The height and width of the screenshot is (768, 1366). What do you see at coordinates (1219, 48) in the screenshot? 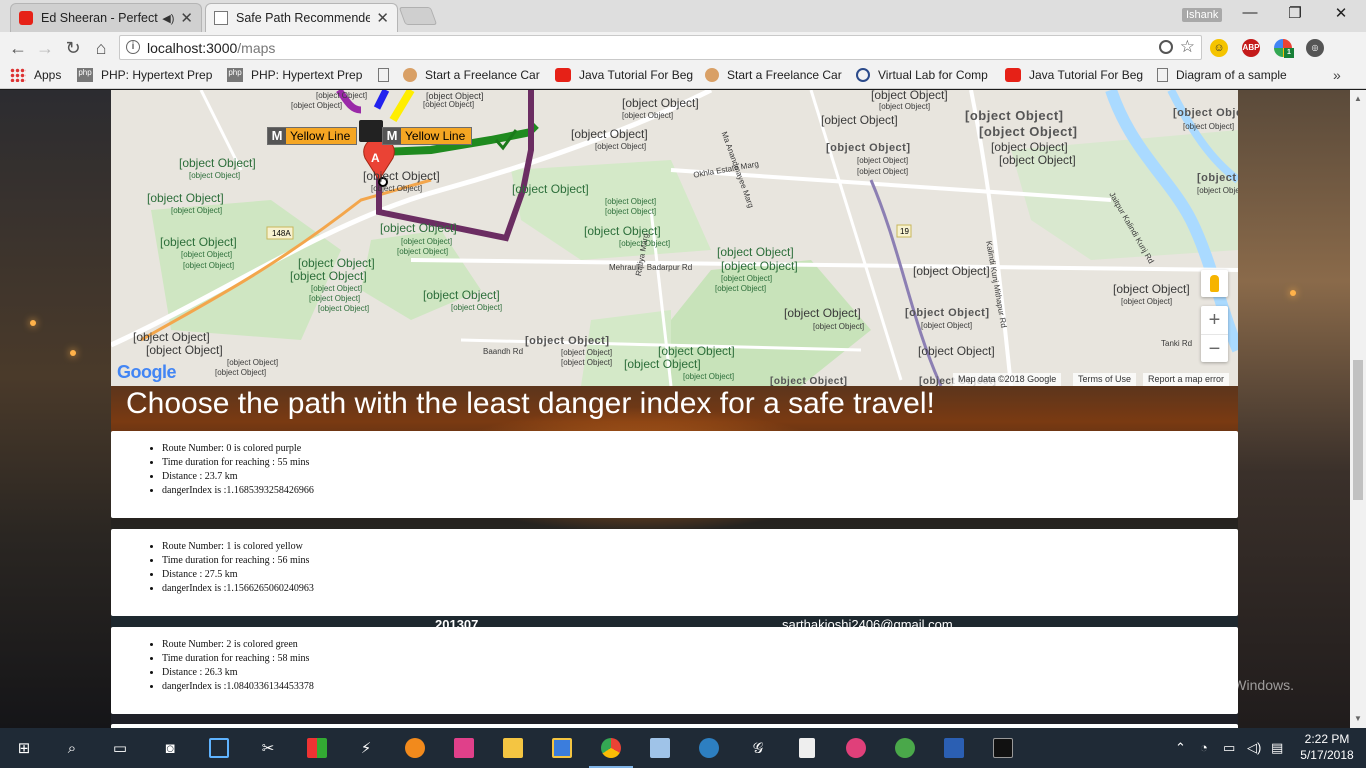
I see `emoji-extension-icon: ☺` at bounding box center [1219, 48].